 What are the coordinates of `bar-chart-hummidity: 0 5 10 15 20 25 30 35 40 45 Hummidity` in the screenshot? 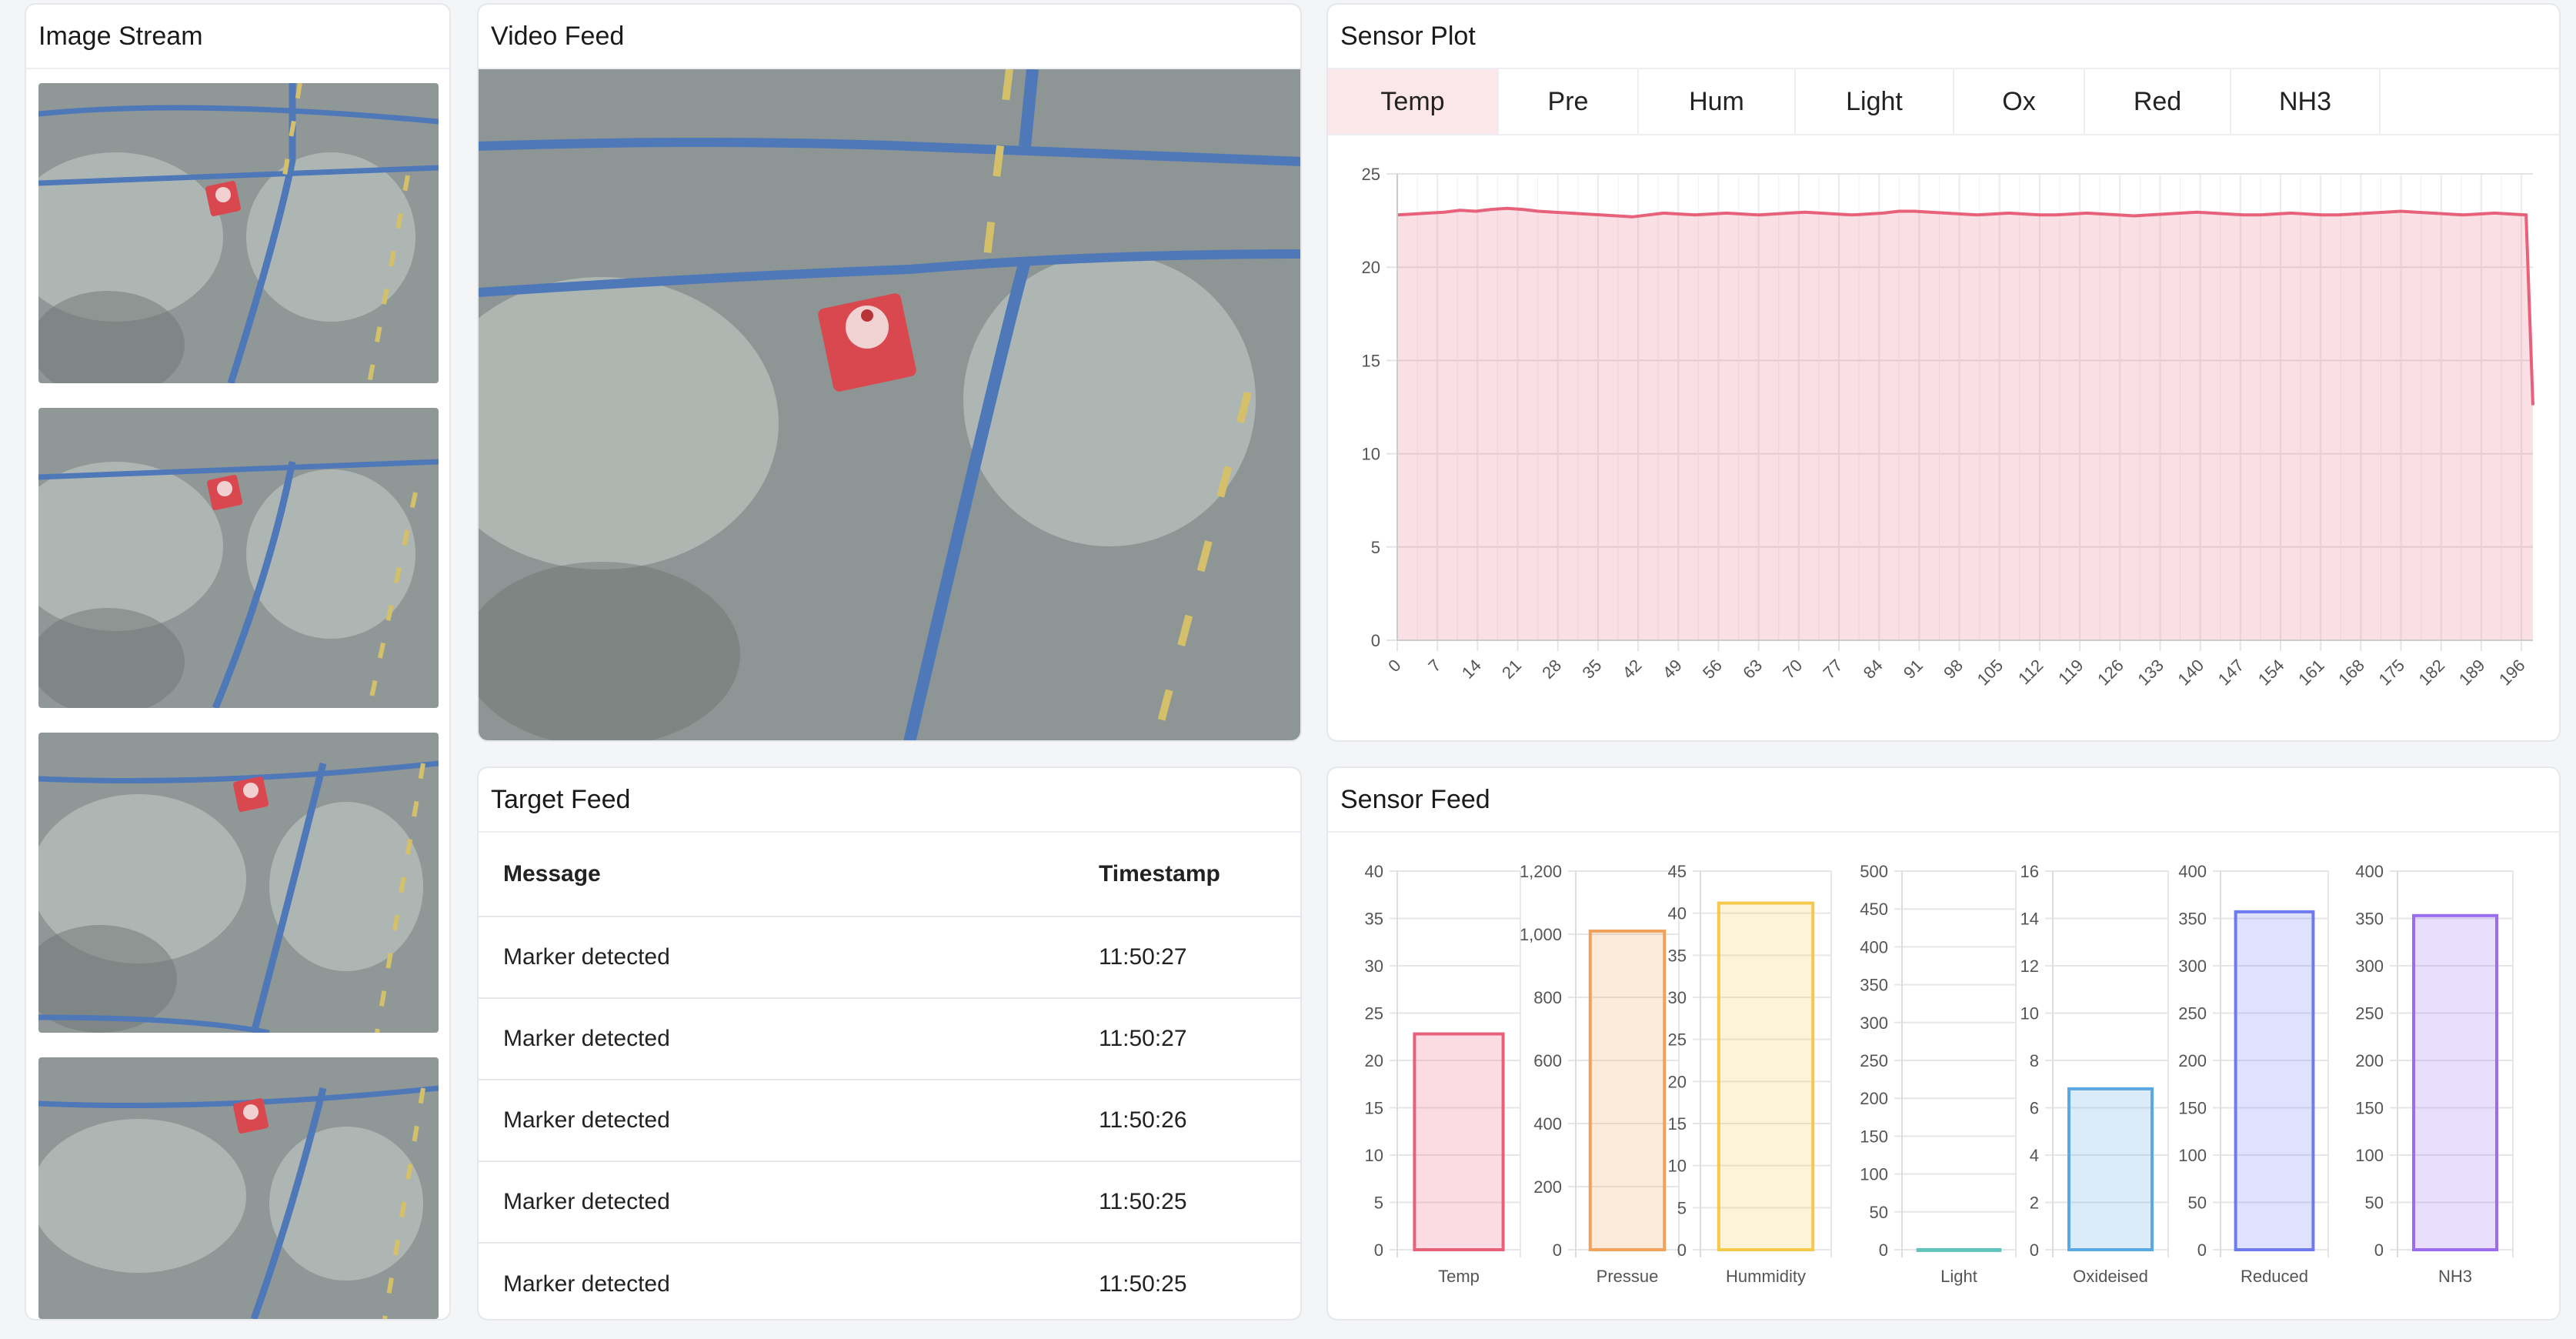 It's located at (1750, 1074).